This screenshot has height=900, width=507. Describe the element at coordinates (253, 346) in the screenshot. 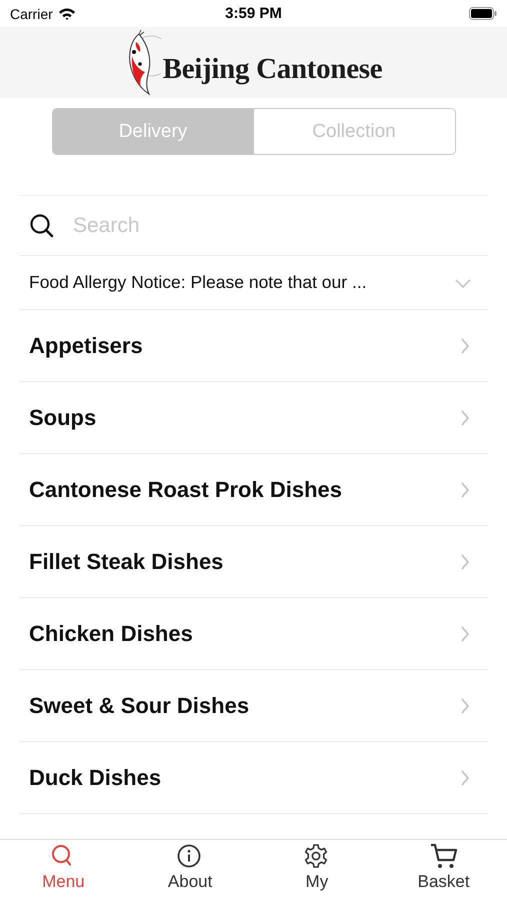

I see `category-row: Appetisers` at that location.